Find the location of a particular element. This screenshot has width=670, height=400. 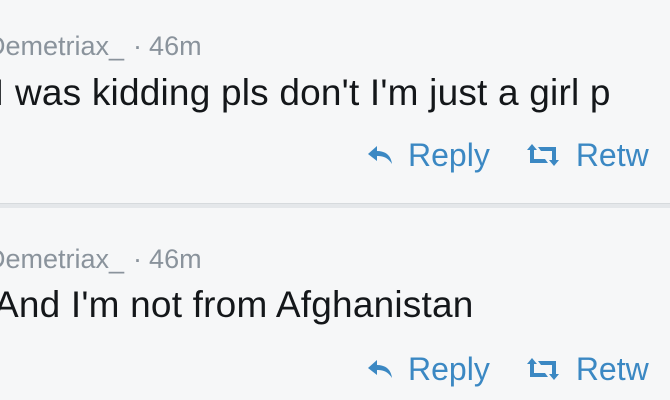

tweet-text: And I'm not from Afghanistan is located at coordinates (237, 304).